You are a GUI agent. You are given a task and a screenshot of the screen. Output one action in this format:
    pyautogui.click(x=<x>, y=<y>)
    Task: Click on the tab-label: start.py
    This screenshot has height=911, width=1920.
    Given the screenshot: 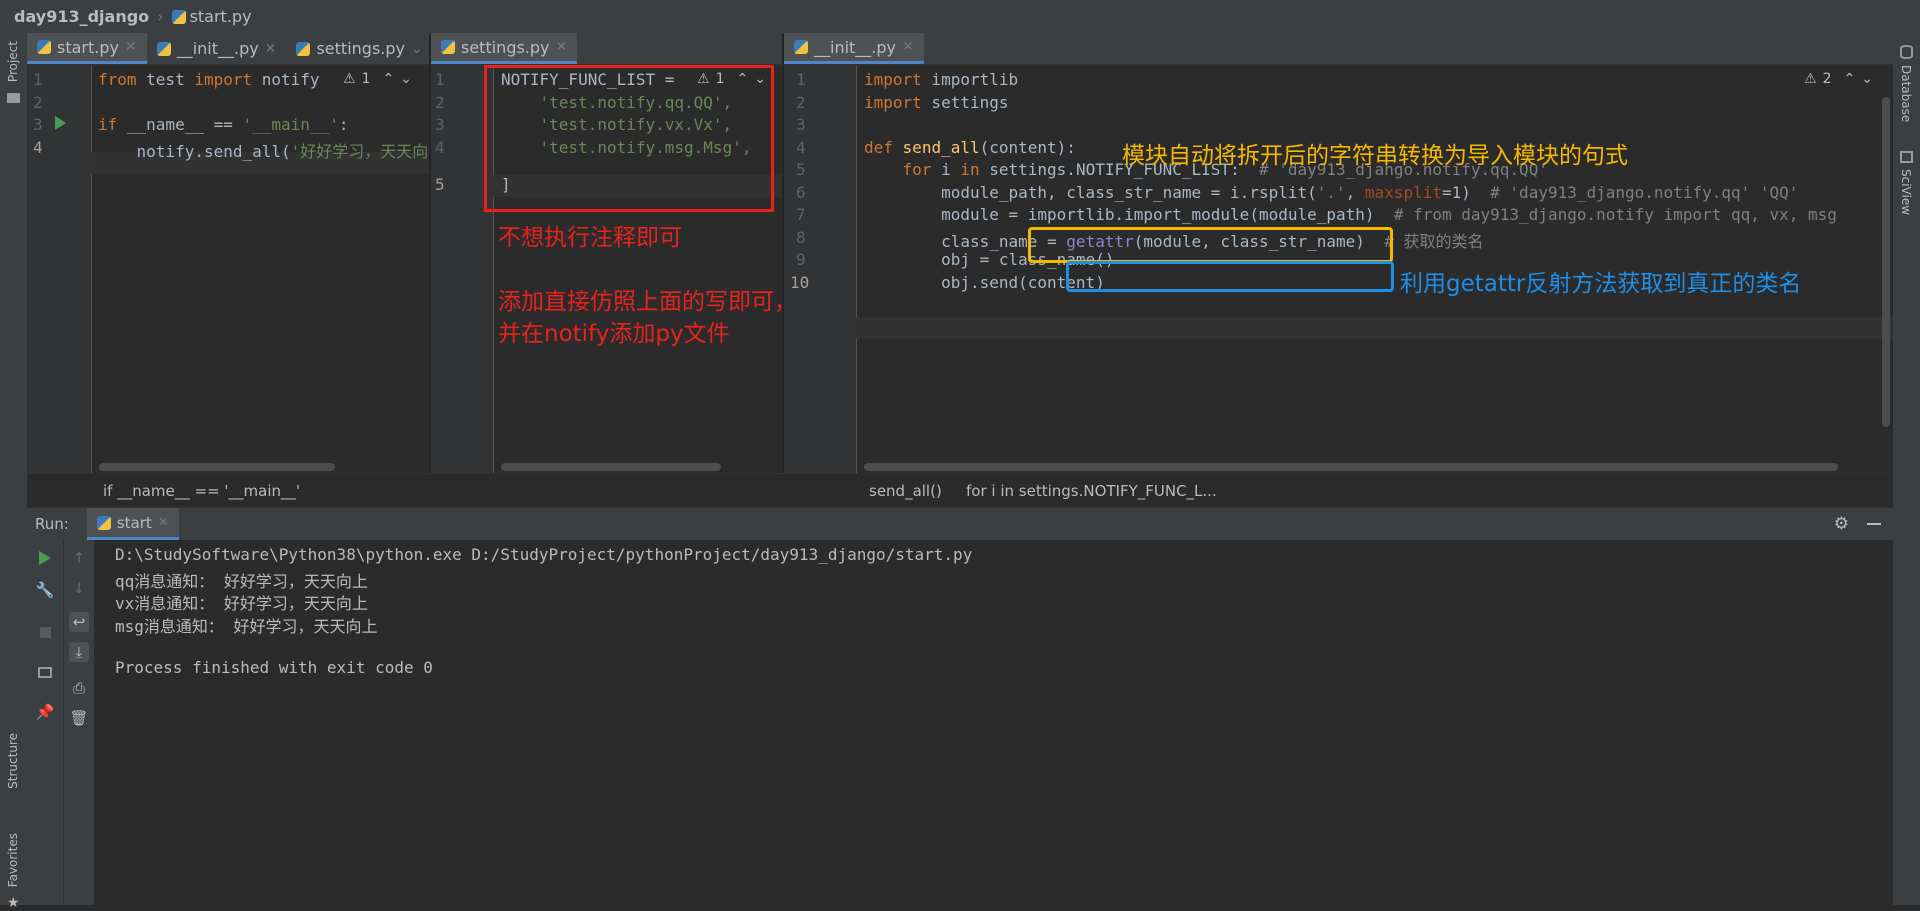 What is the action you would take?
    pyautogui.click(x=88, y=47)
    